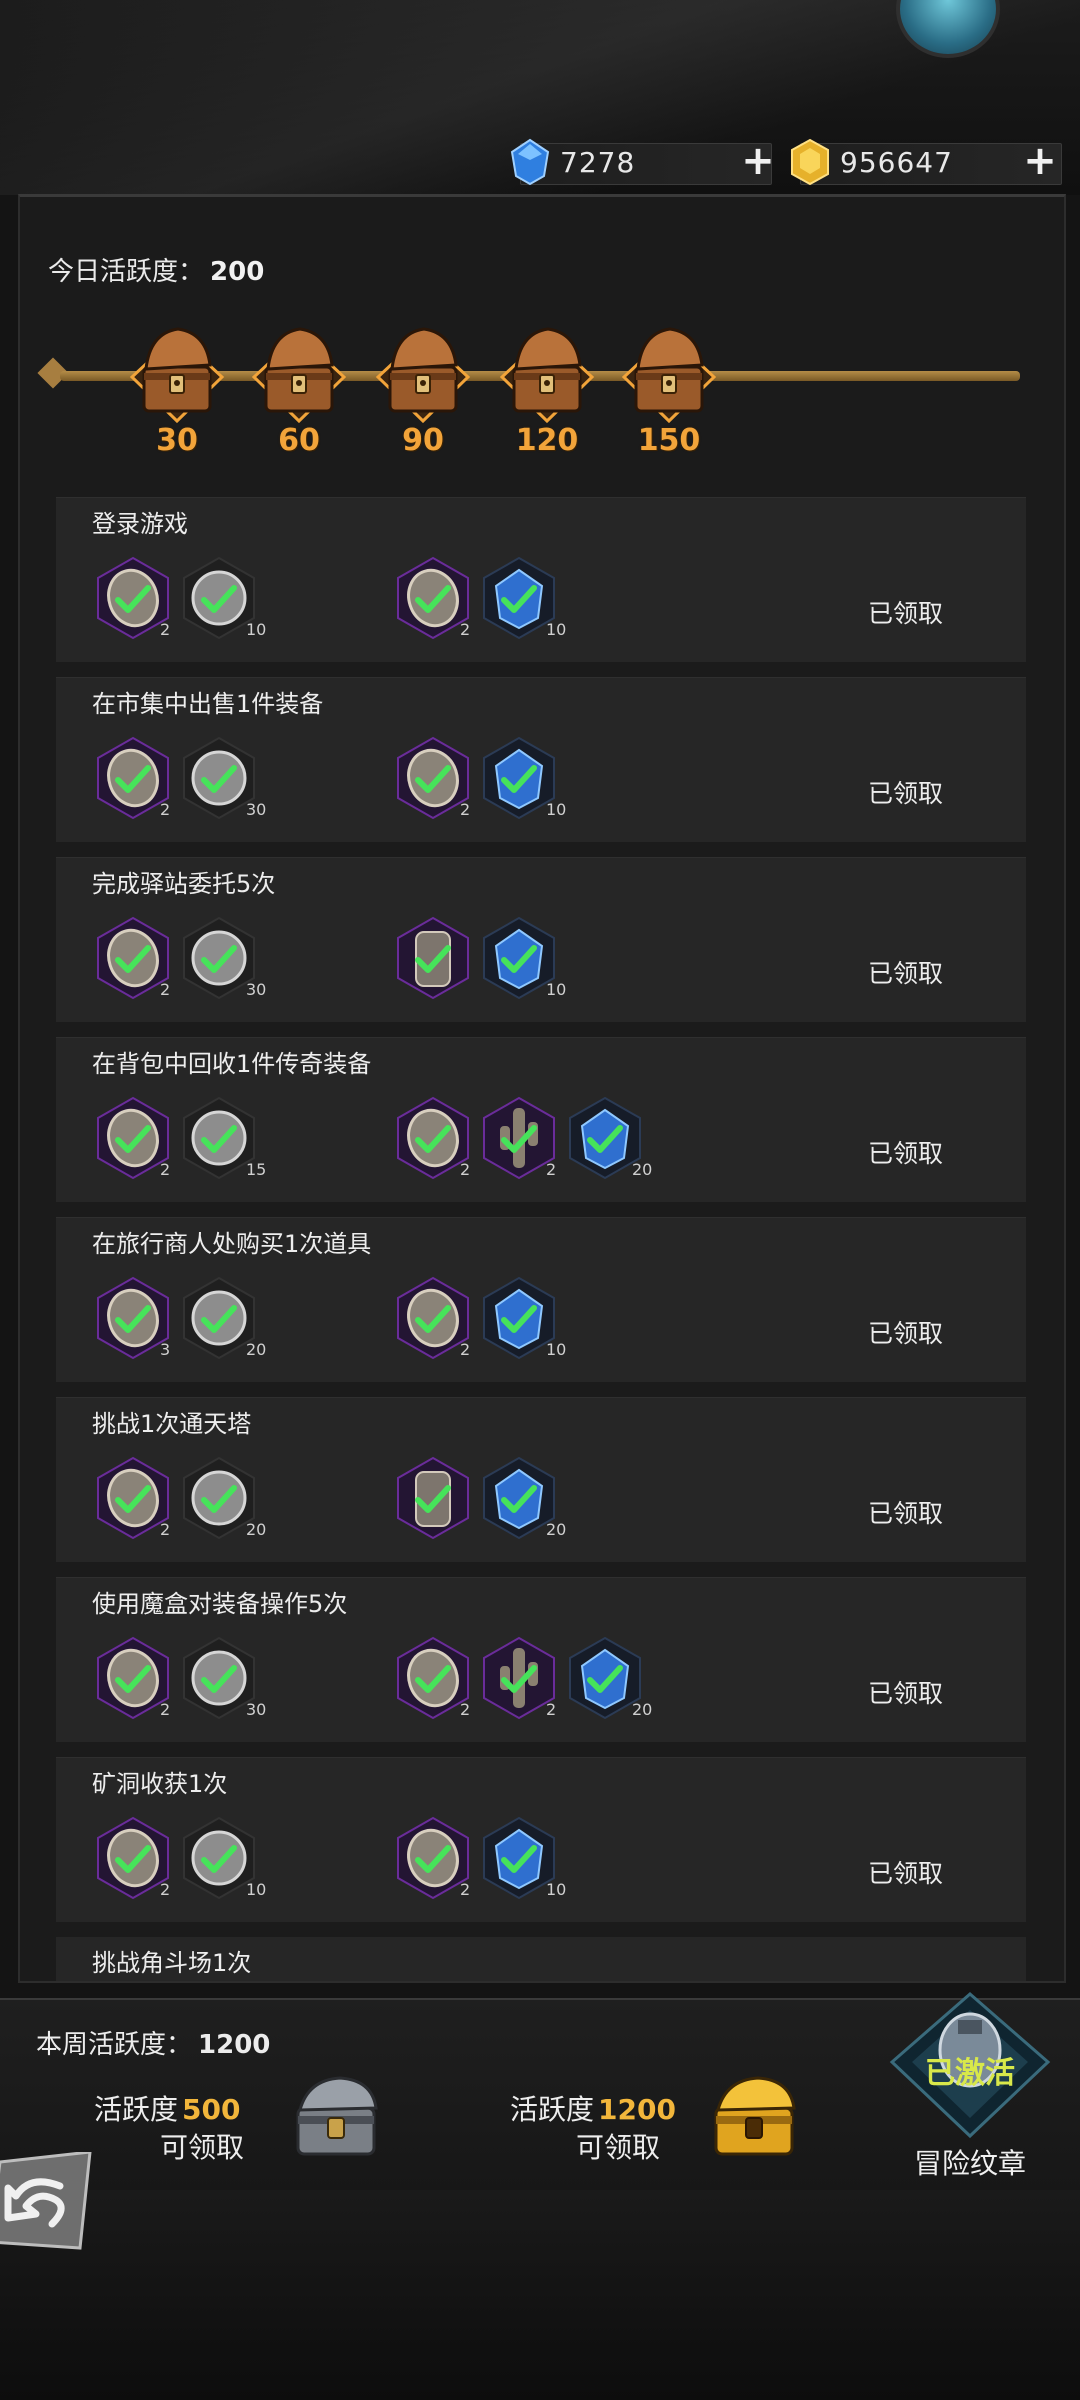  What do you see at coordinates (547, 440) in the screenshot?
I see `milestone-label: 120` at bounding box center [547, 440].